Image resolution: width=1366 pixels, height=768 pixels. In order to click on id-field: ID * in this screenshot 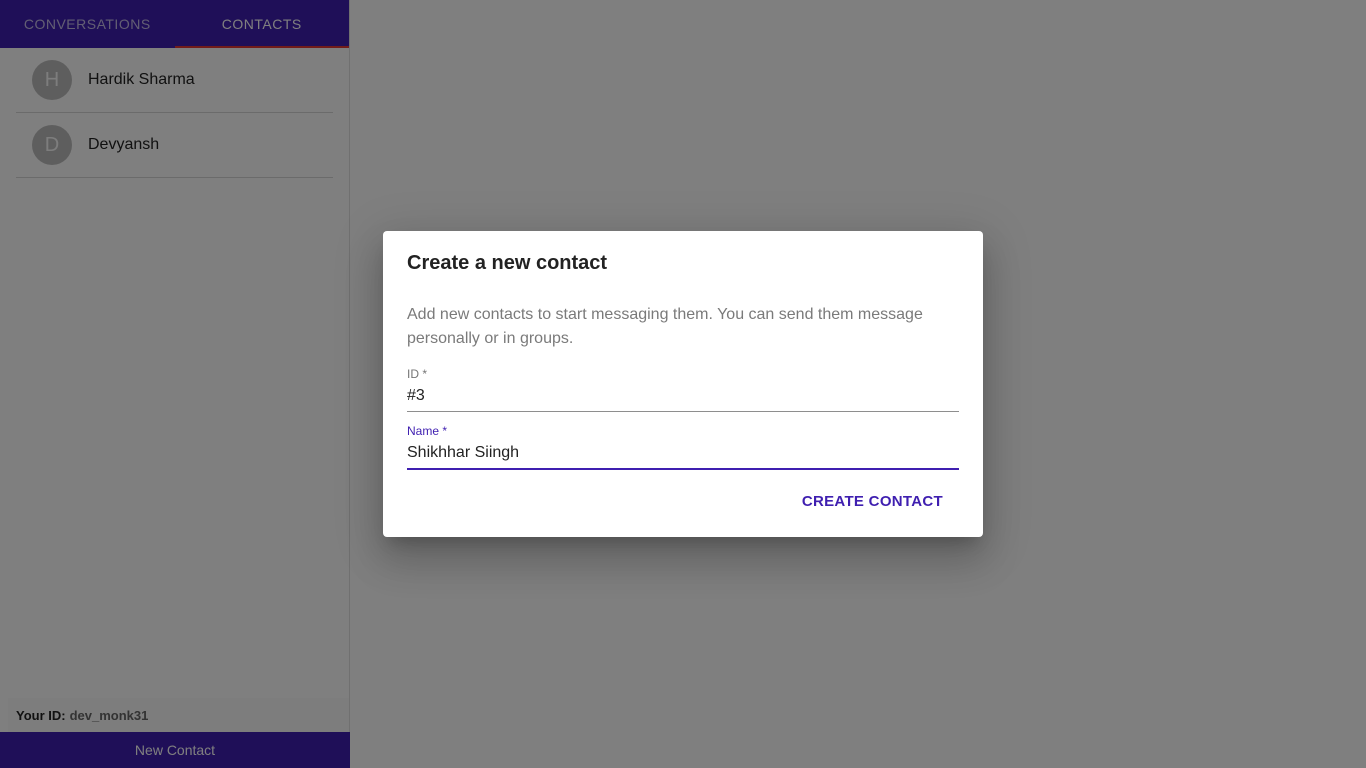, I will do `click(683, 389)`.